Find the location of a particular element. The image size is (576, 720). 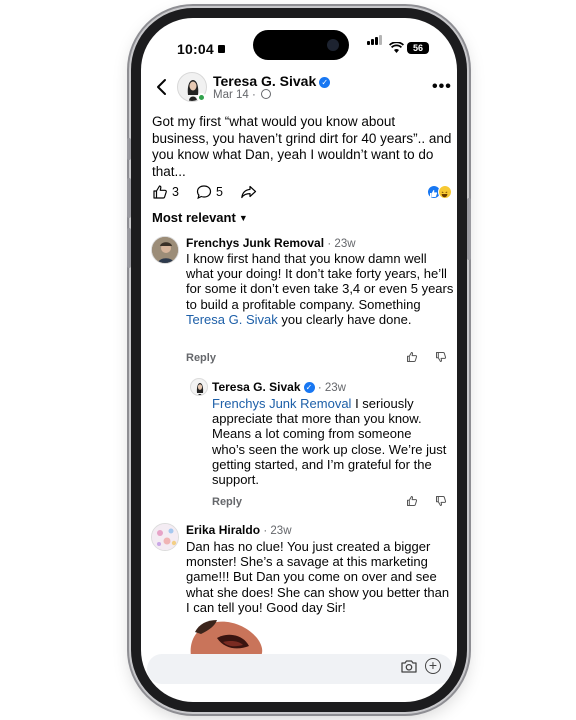

comment-text-end: you clearly have done. is located at coordinates (344, 319).